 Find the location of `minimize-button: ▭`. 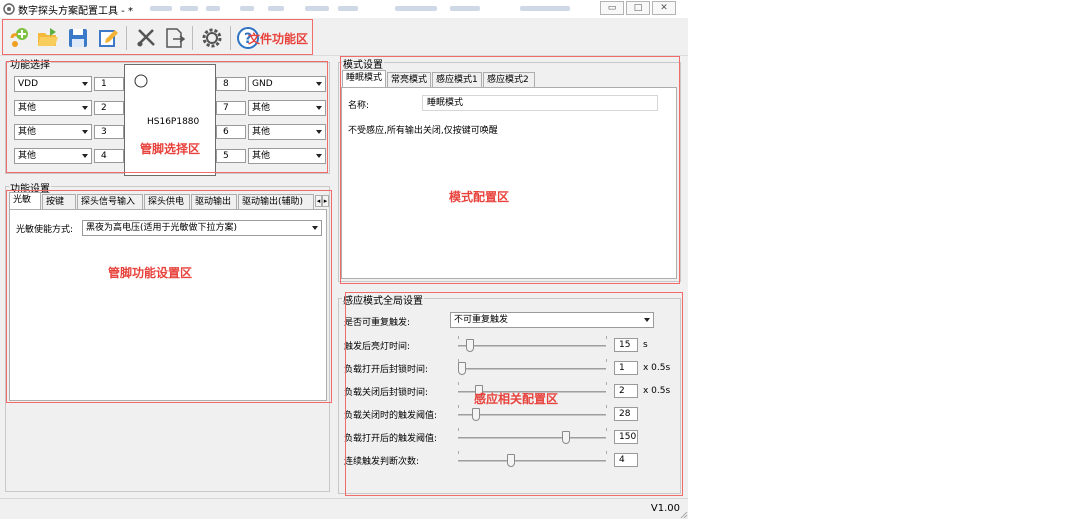

minimize-button: ▭ is located at coordinates (612, 8).